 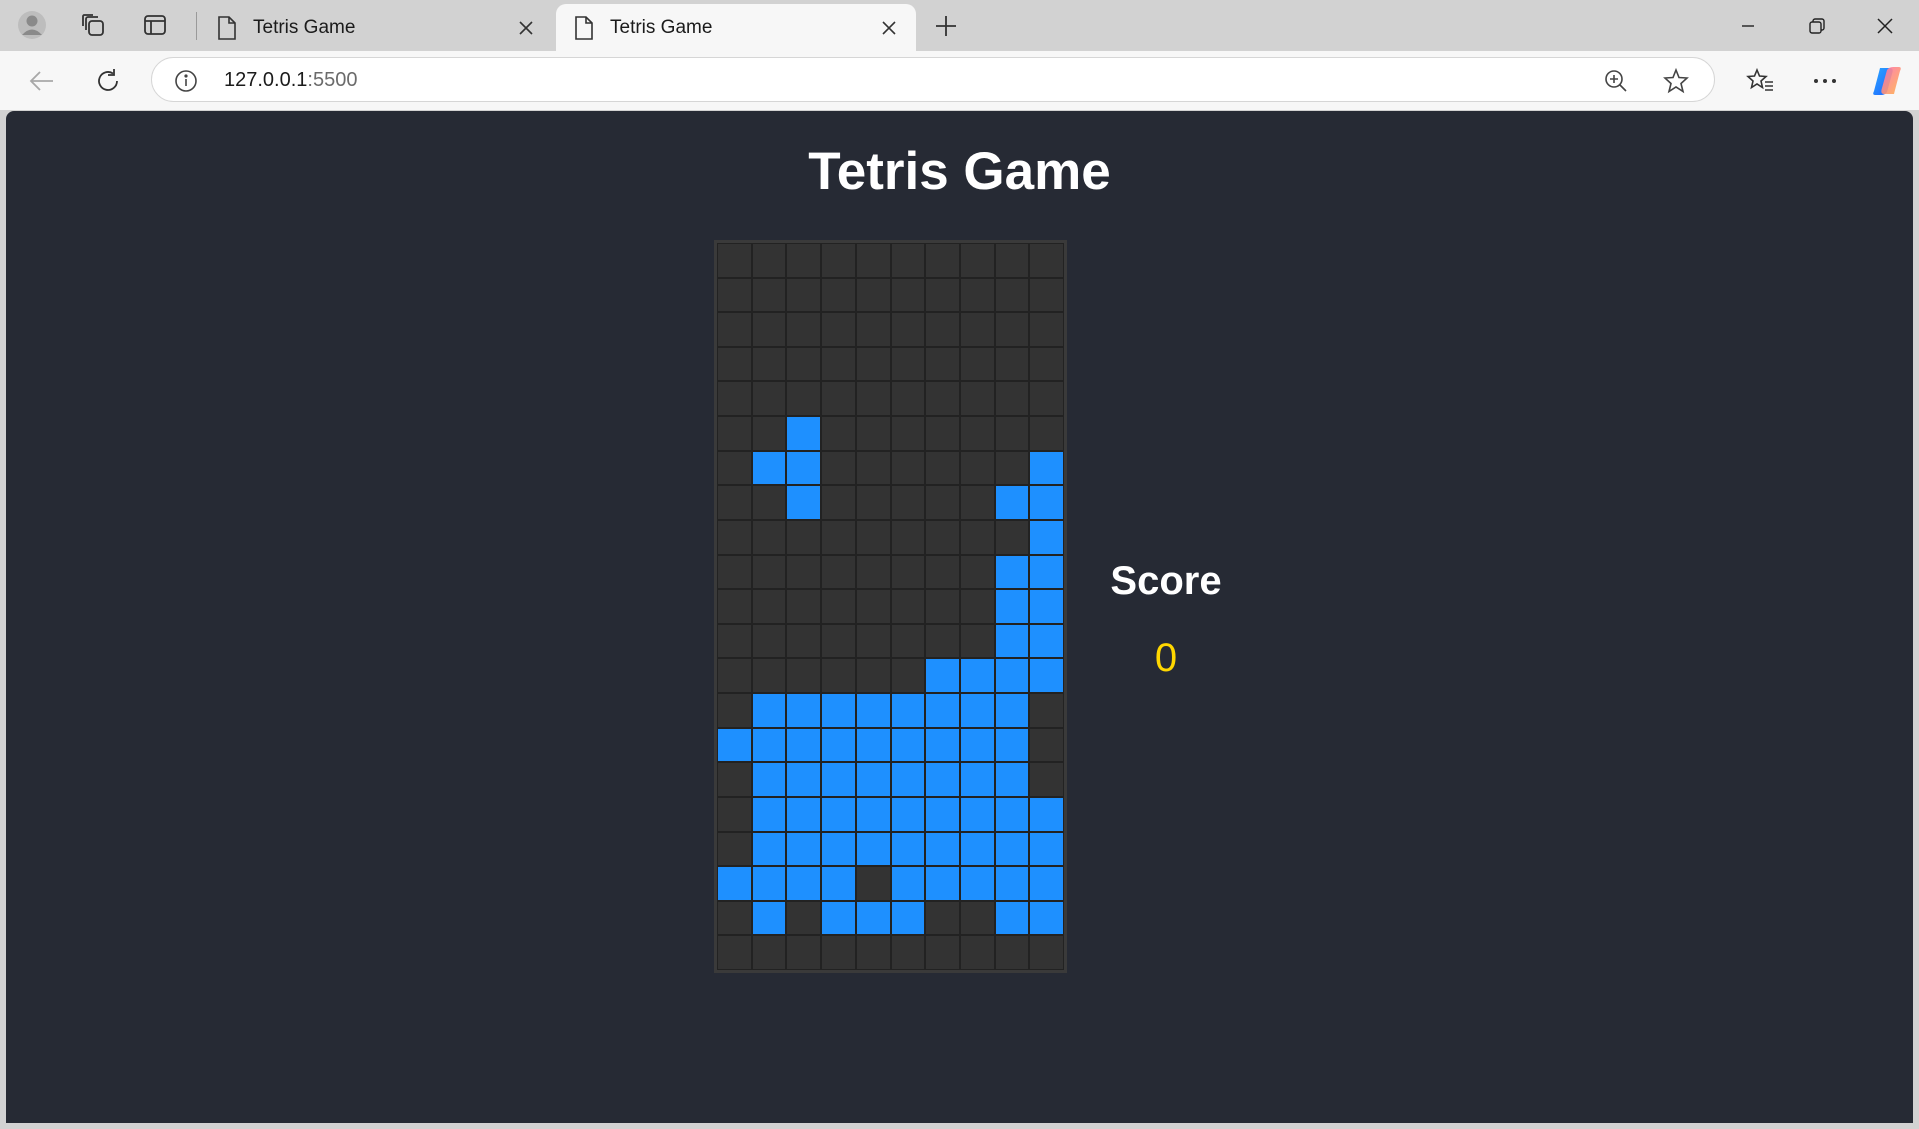 I want to click on vertical-tabs-icon, so click(x=155, y=25).